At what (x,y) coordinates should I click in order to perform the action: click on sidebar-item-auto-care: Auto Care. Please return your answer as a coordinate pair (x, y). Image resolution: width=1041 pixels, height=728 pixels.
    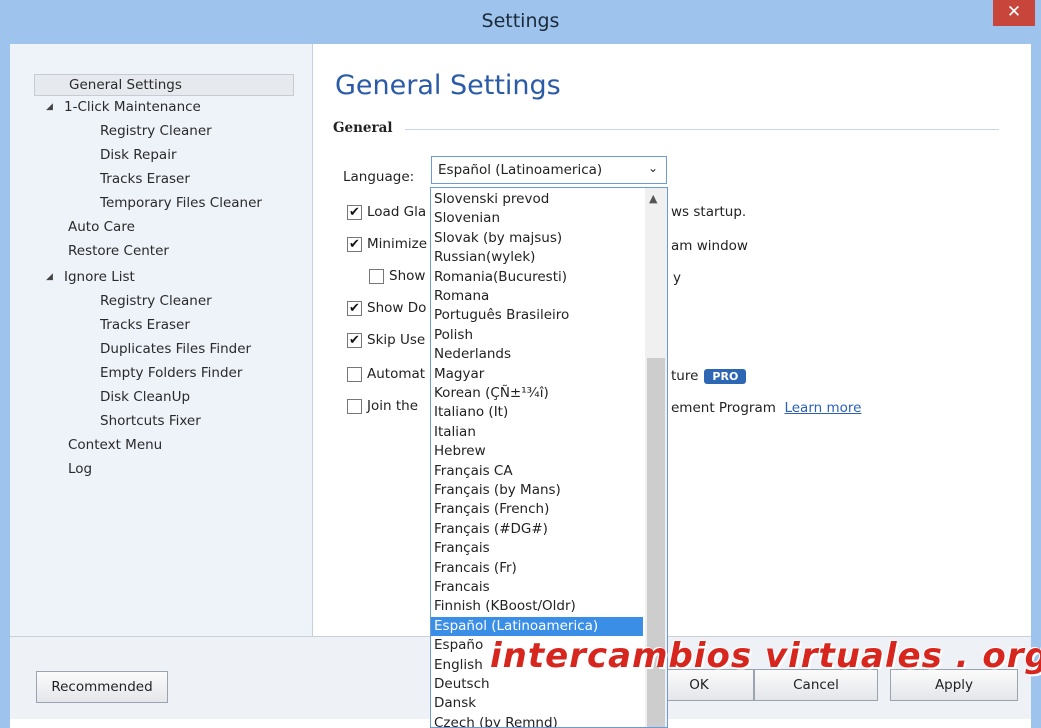
    Looking at the image, I should click on (101, 227).